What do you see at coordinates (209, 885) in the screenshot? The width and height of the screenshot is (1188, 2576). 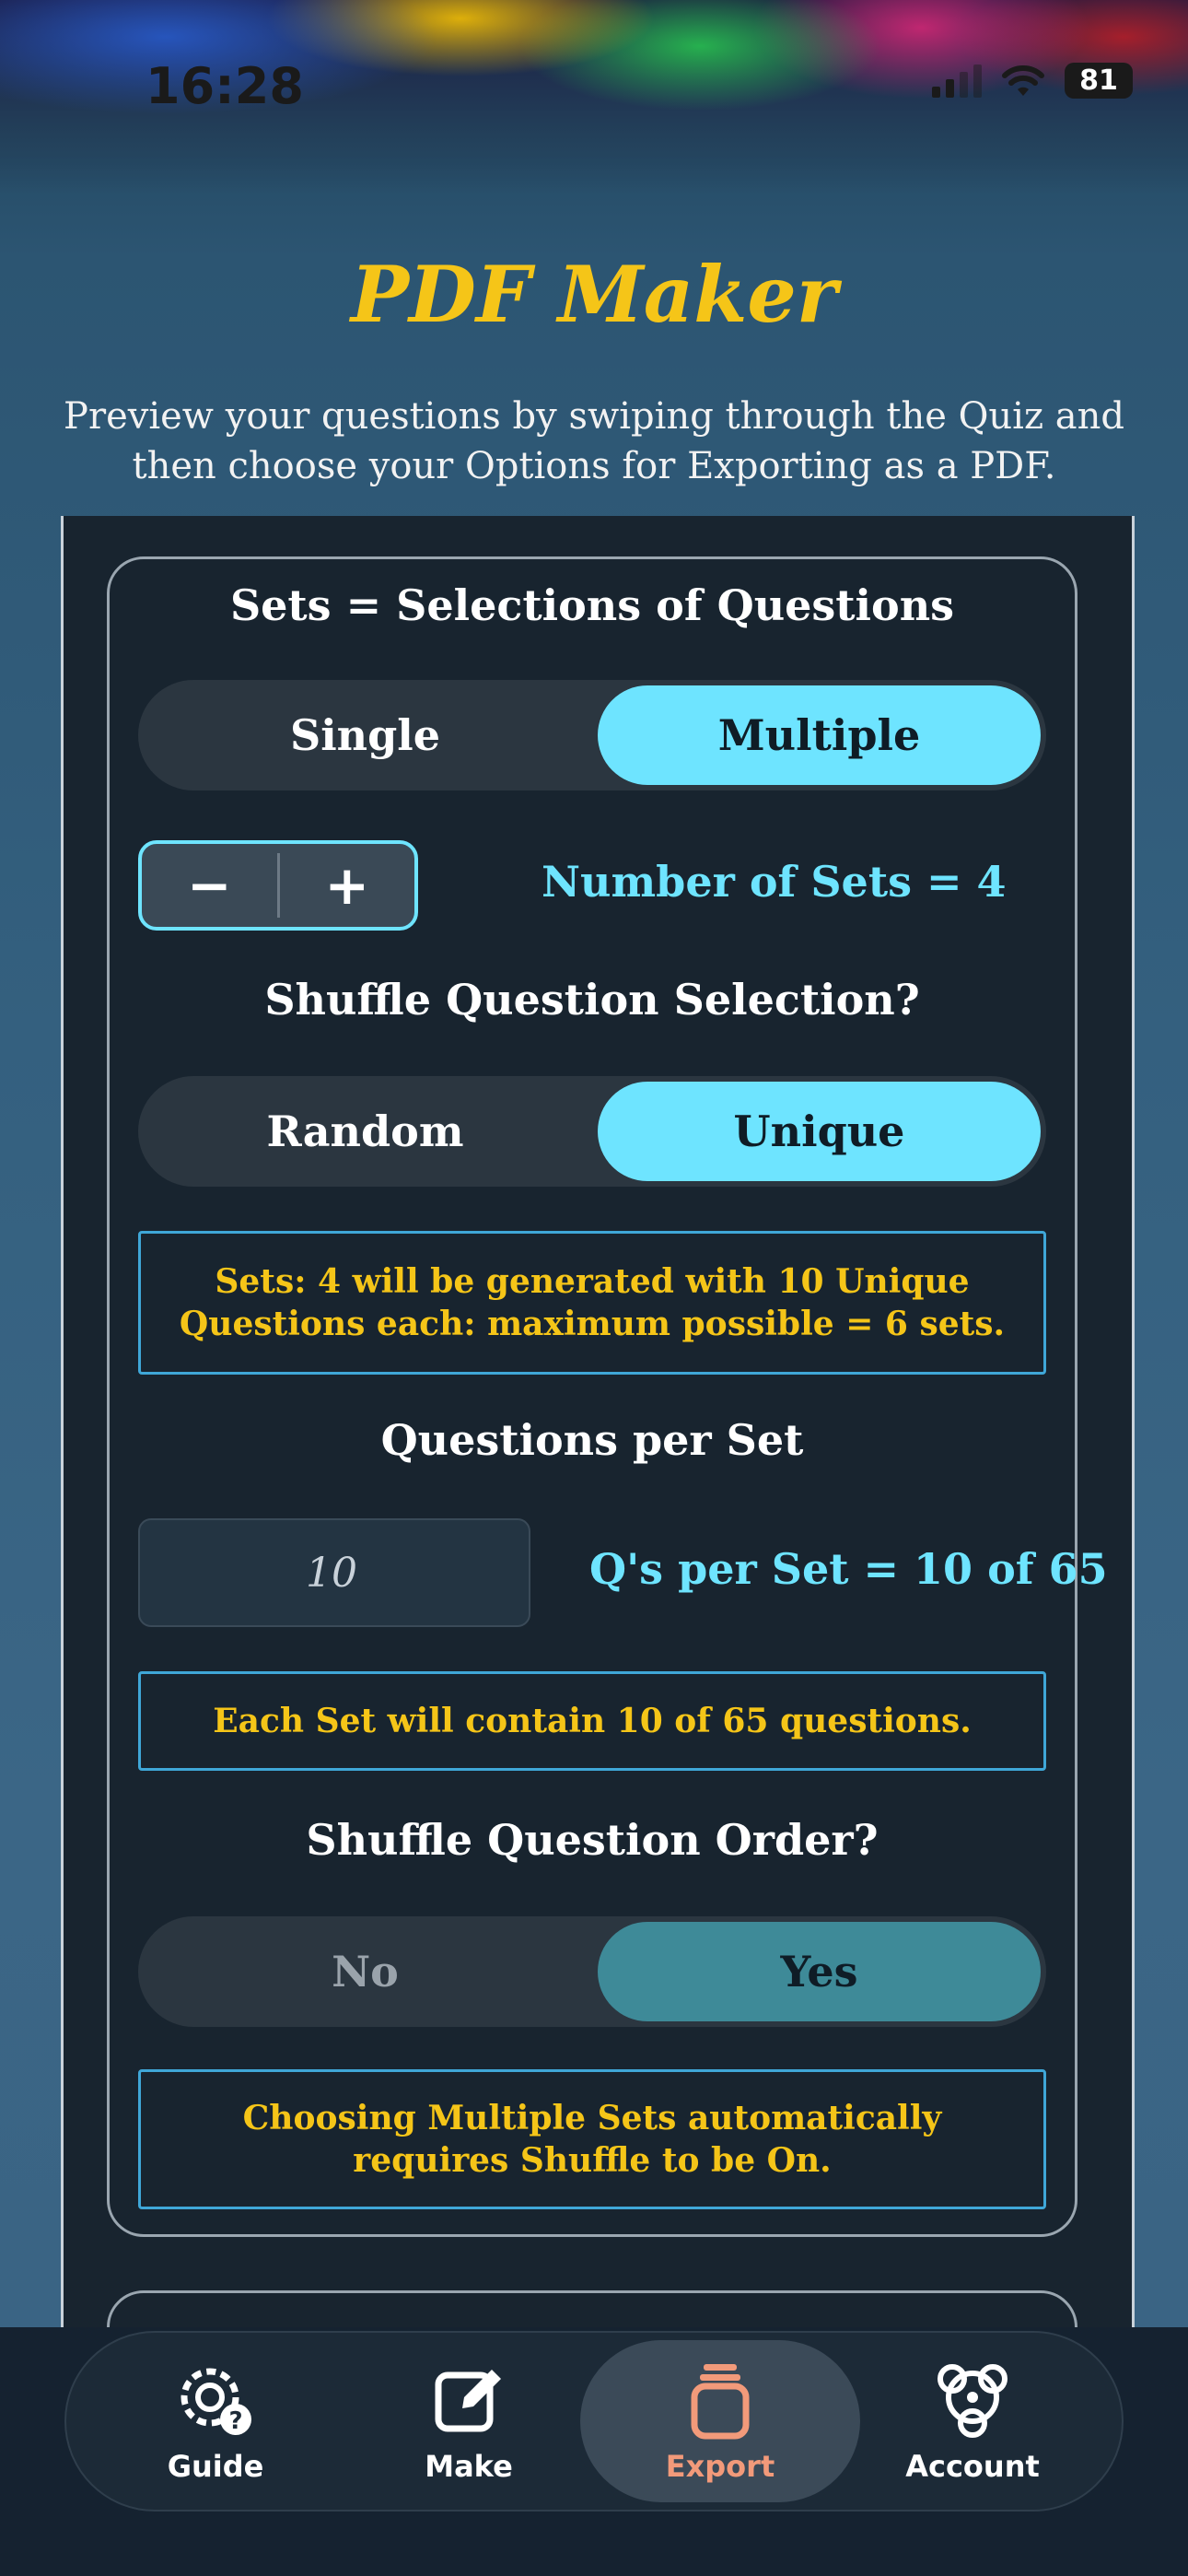 I see `decrement-button: −` at bounding box center [209, 885].